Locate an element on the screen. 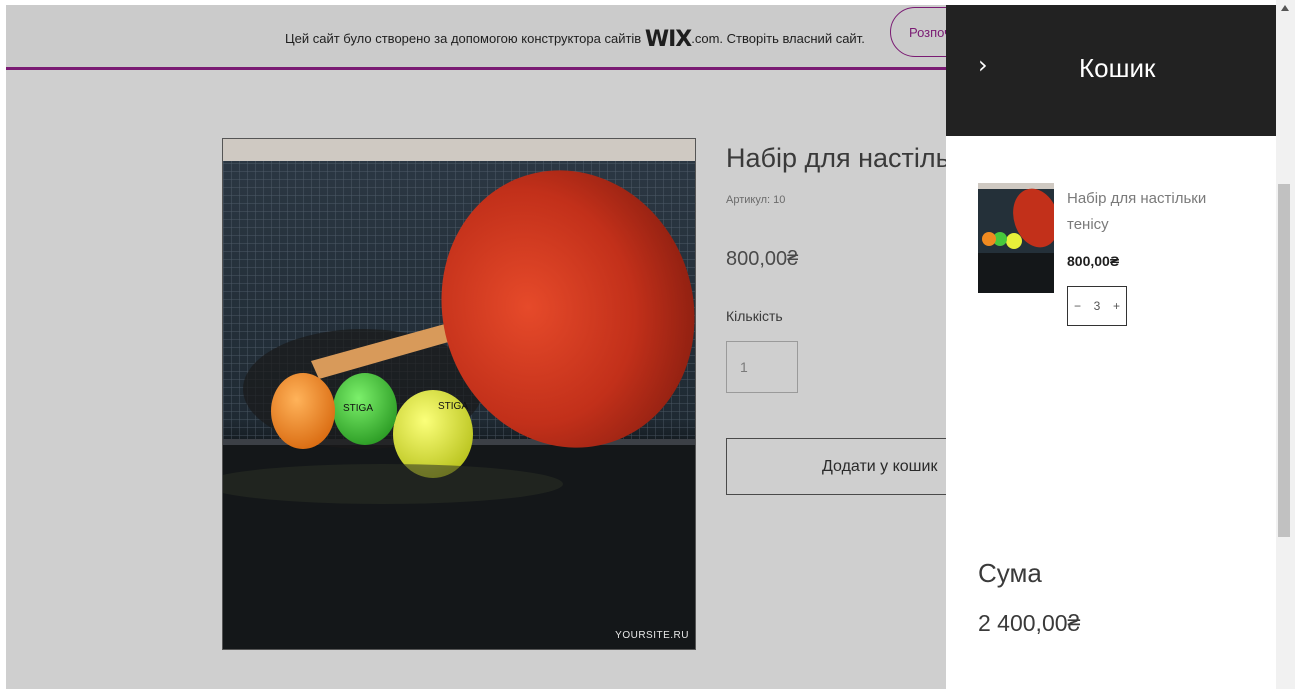  cart-title: Кошик is located at coordinates (1117, 68).